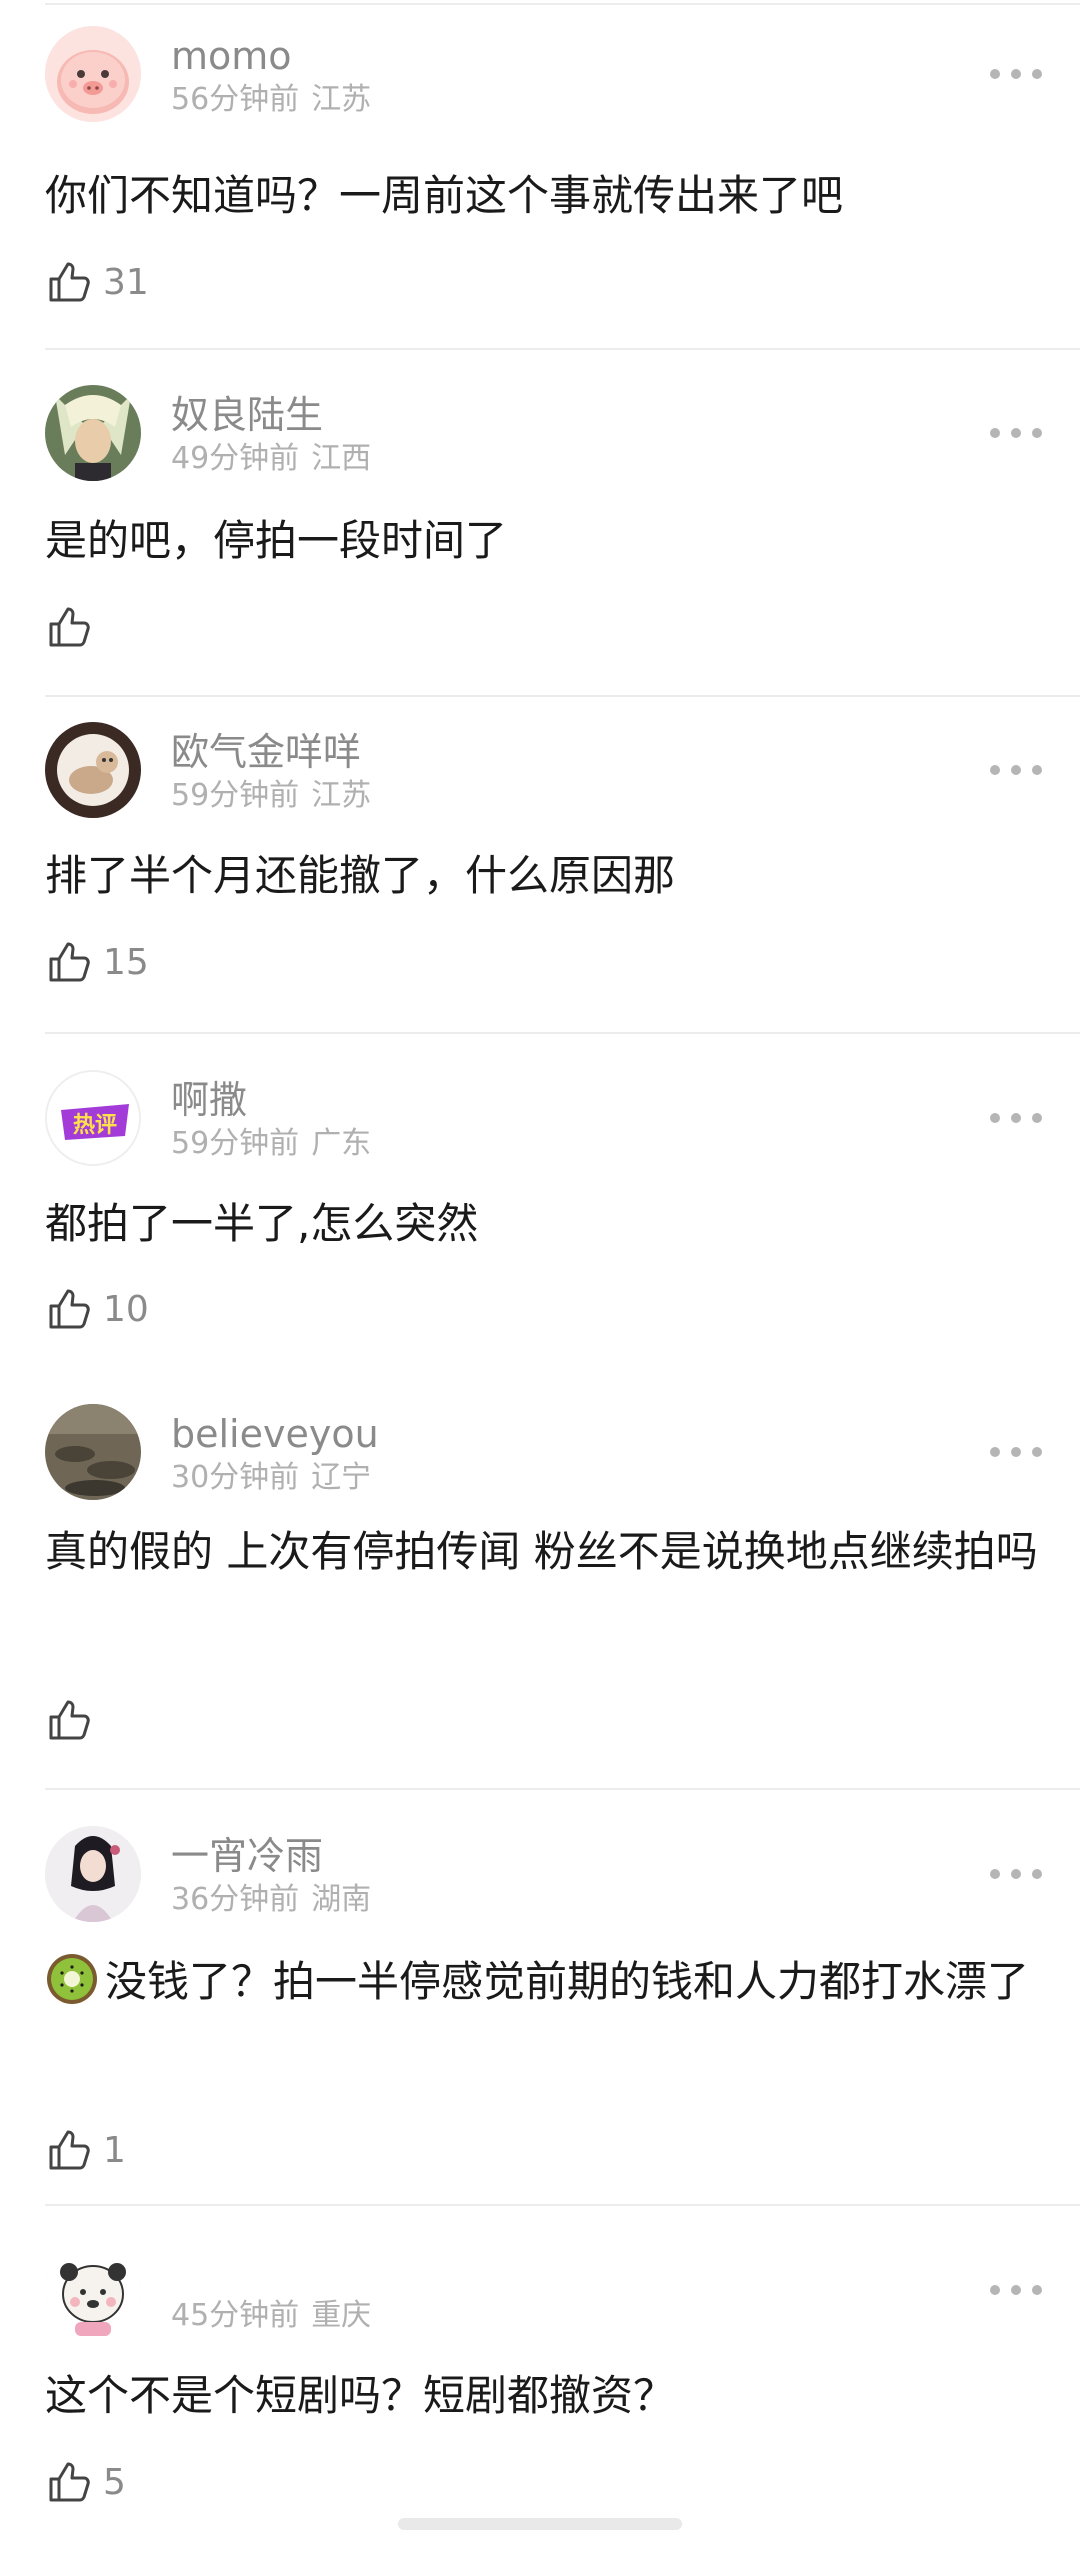 The width and height of the screenshot is (1080, 2555). I want to click on comment-meta: 59分钟前 江苏, so click(271, 796).